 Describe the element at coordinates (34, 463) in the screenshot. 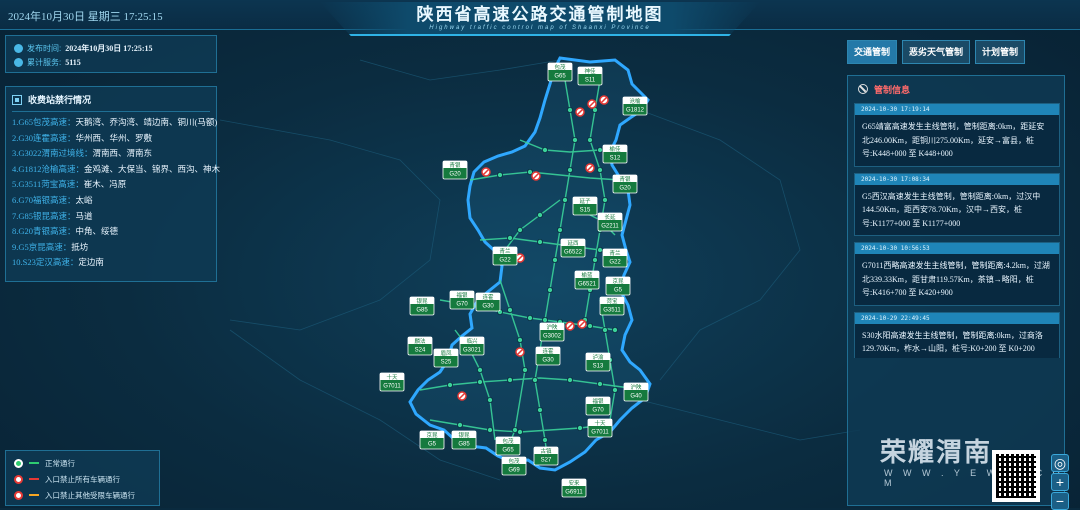

I see `green-line-icon` at that location.